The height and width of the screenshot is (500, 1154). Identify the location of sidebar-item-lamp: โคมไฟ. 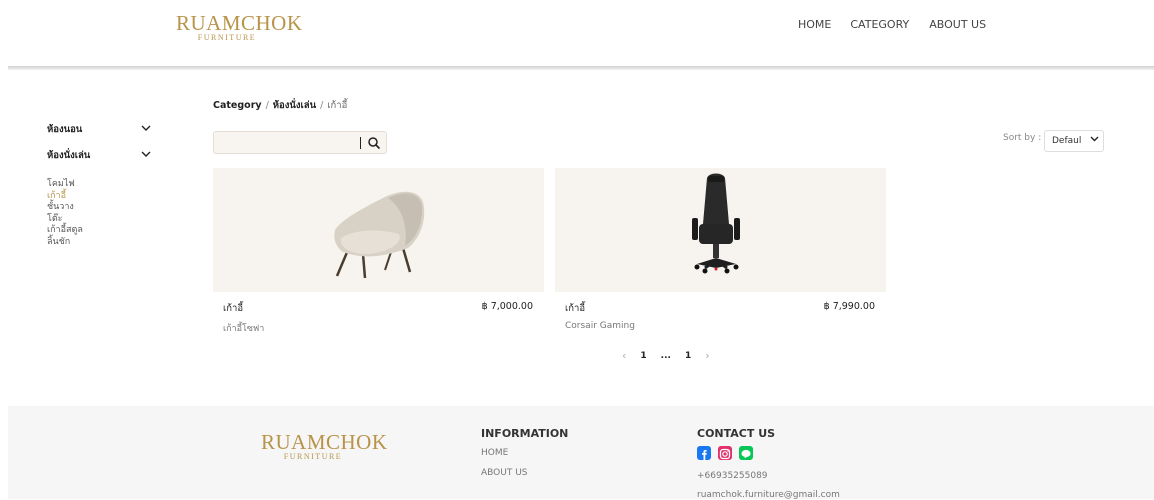
(107, 185).